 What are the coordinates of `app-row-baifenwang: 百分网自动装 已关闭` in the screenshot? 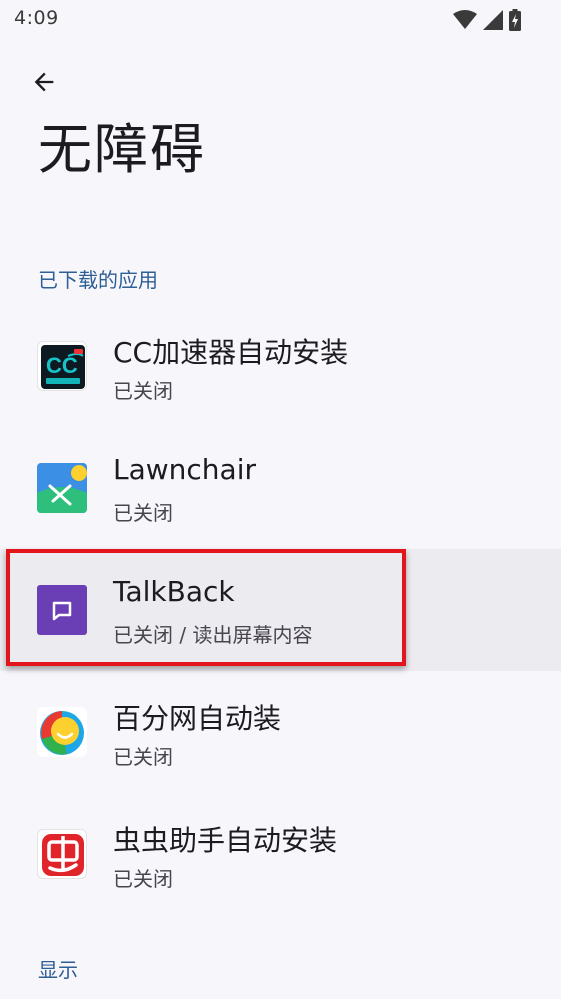 It's located at (280, 732).